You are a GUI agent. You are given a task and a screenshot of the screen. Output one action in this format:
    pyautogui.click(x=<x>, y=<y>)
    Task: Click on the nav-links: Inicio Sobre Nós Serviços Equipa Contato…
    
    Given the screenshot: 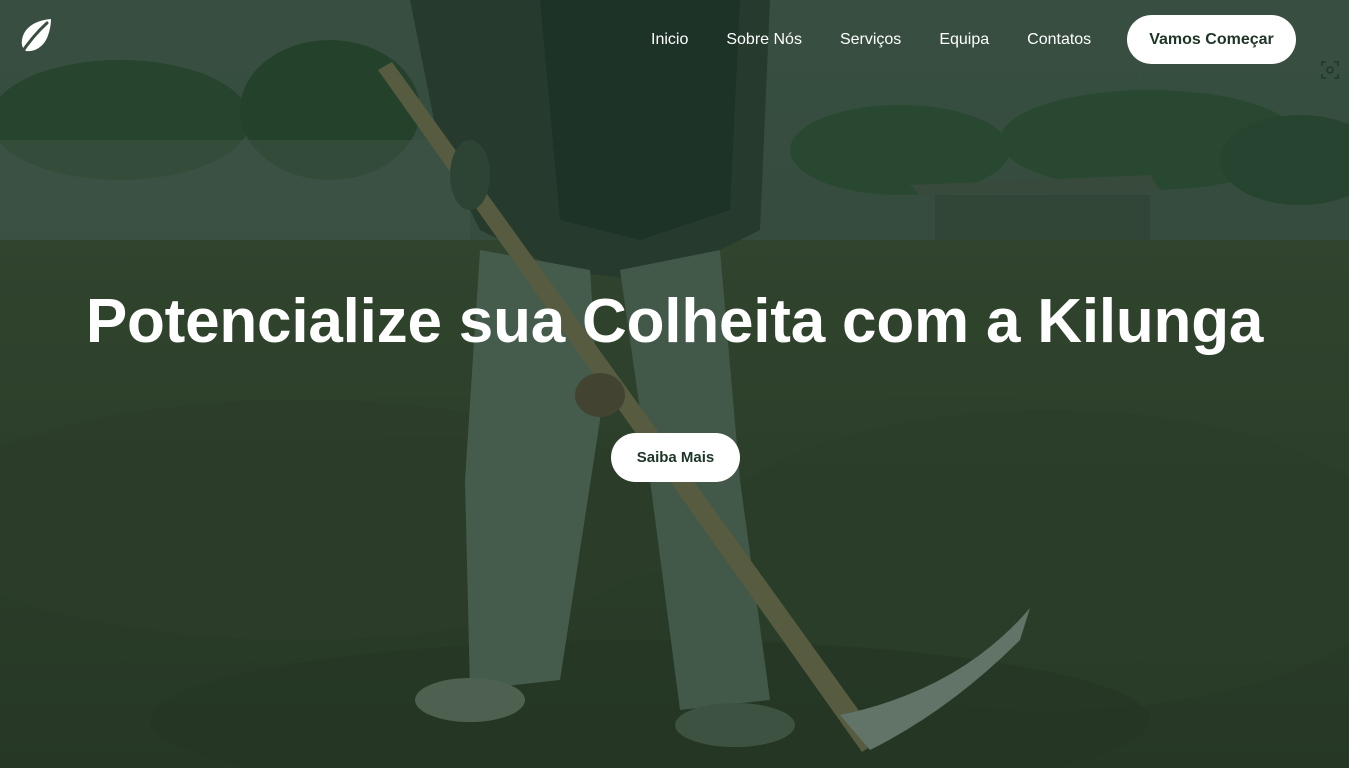 What is the action you would take?
    pyautogui.click(x=871, y=39)
    